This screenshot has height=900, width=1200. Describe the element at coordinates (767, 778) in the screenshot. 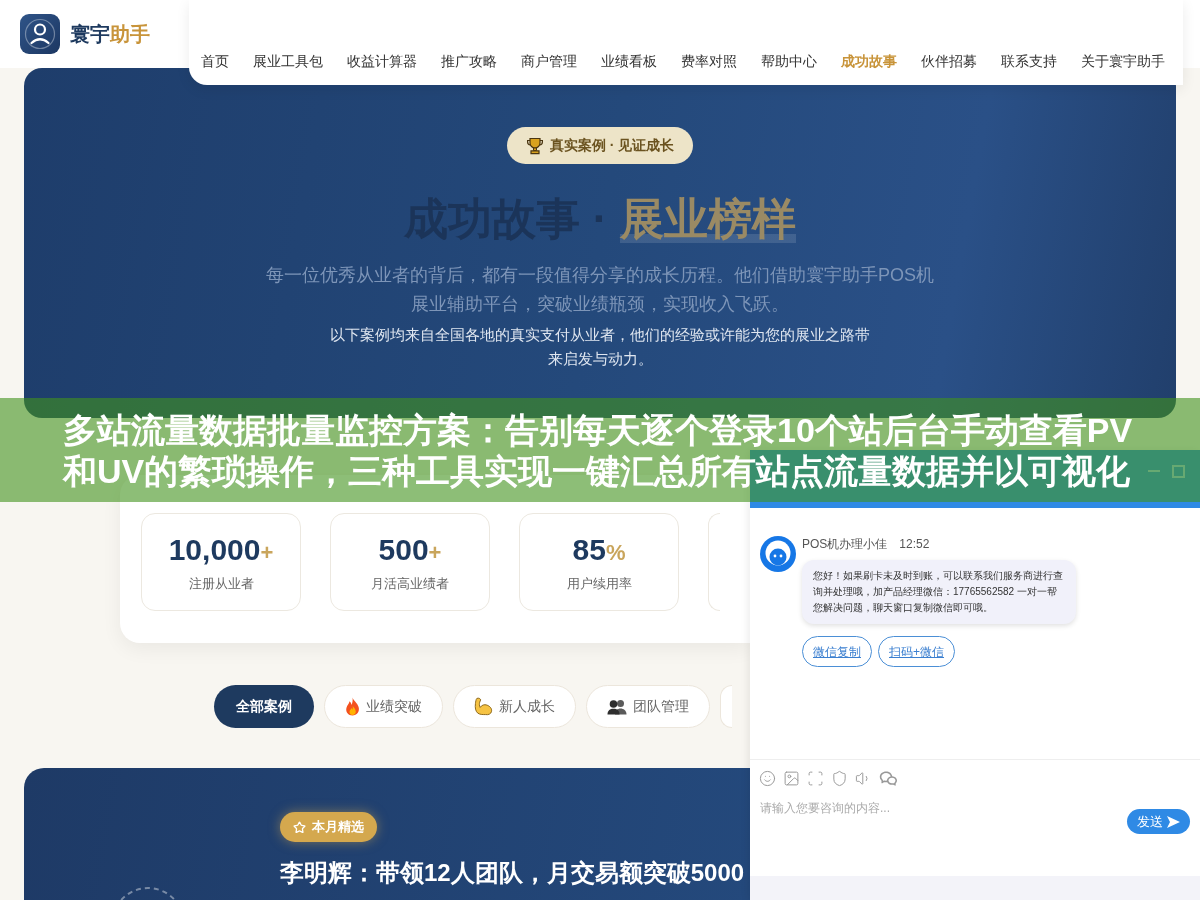

I see `emoji-icon` at that location.